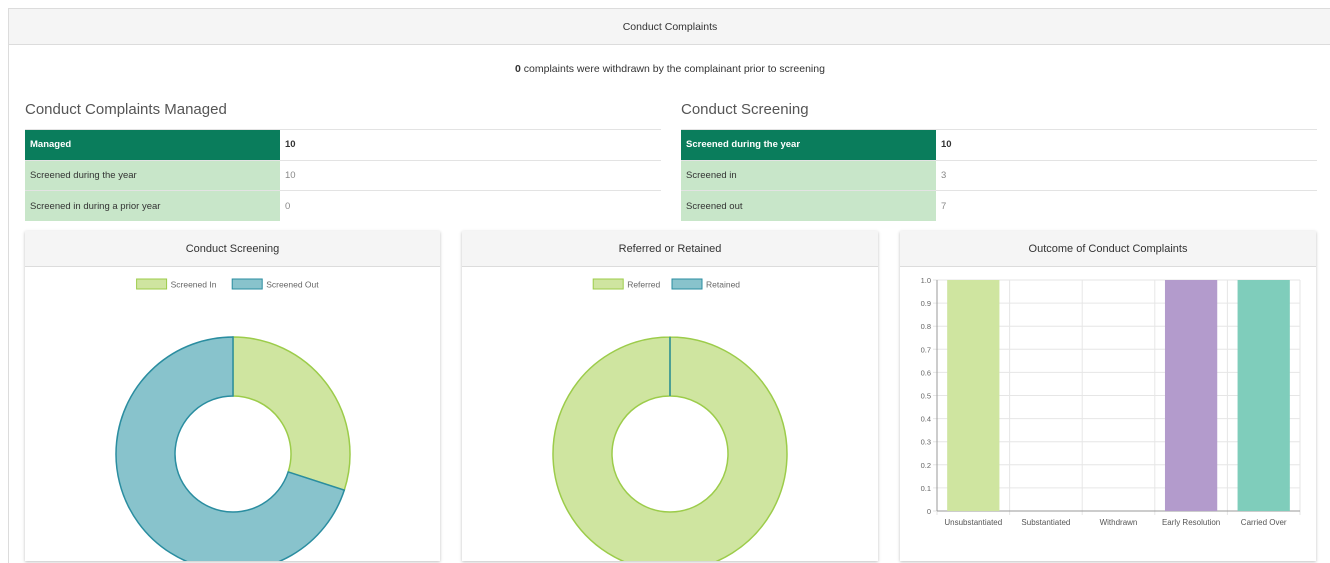 This screenshot has height=563, width=1330. I want to click on screening-section-title: Conduct Screening, so click(745, 109).